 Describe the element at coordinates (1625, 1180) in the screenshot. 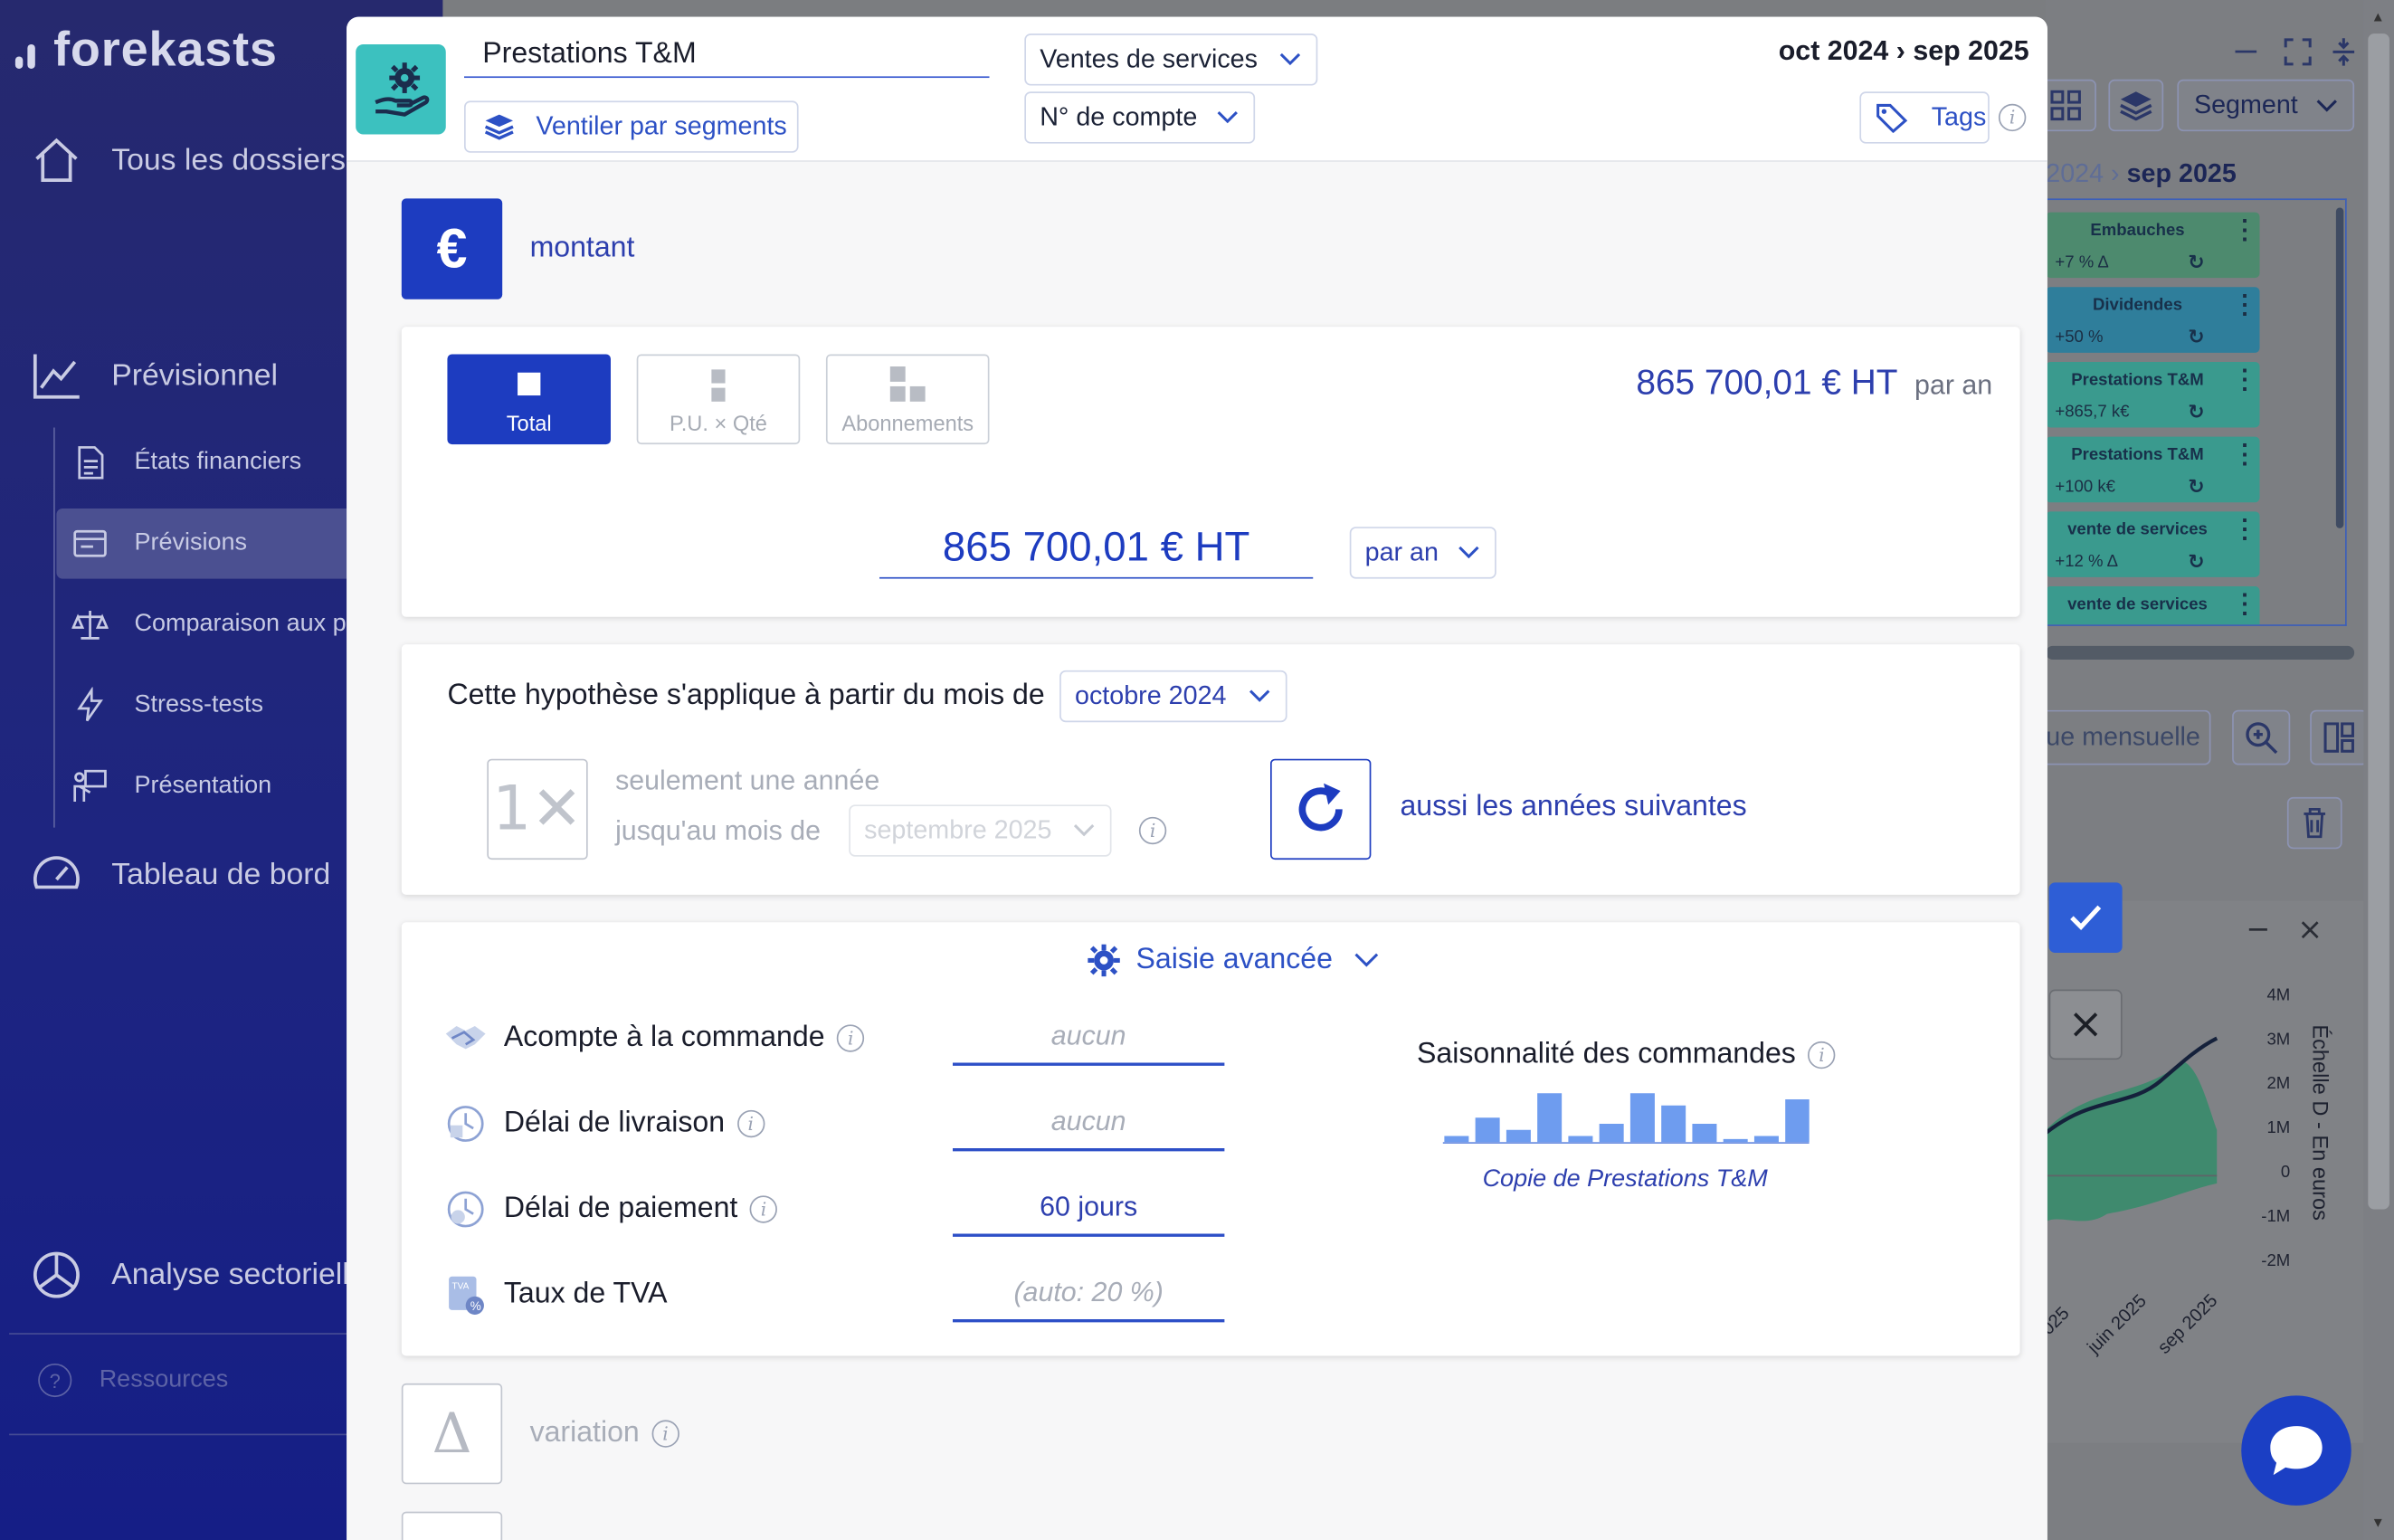

I see `seasonality-caption: Copie de Prestations T&M` at that location.